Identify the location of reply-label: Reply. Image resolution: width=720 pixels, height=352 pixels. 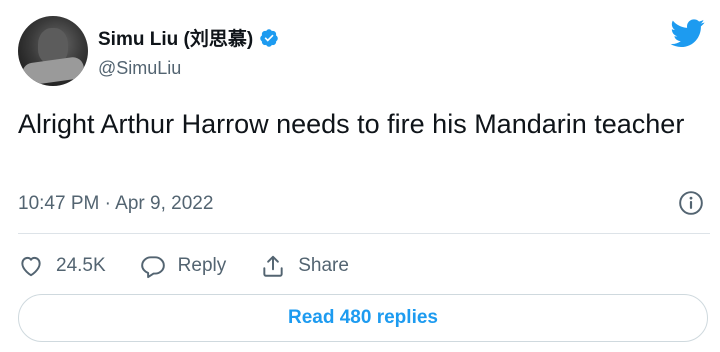
(202, 265).